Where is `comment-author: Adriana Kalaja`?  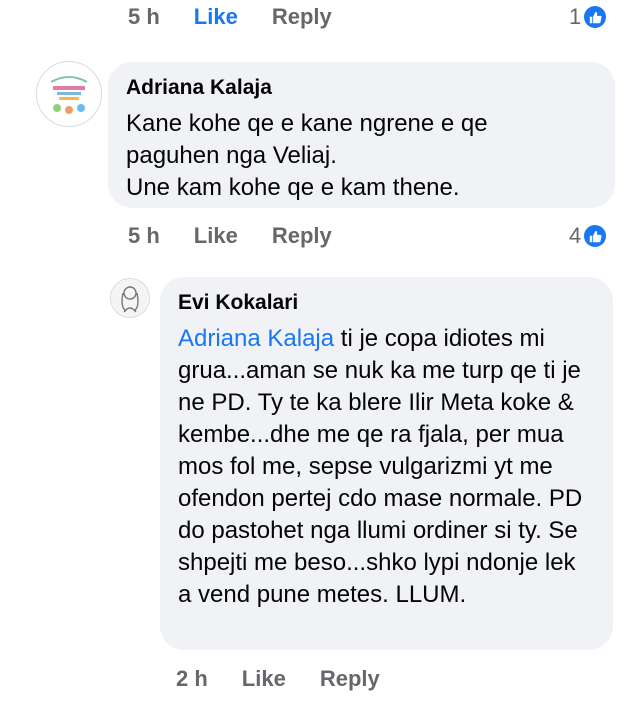 comment-author: Adriana Kalaja is located at coordinates (361, 88).